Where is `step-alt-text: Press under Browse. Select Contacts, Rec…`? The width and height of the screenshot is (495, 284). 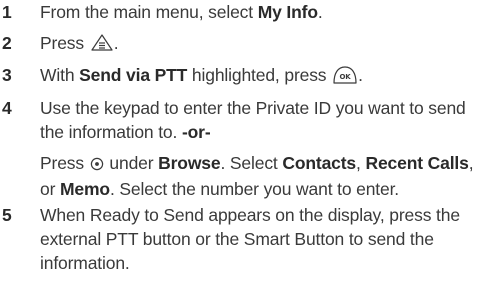 step-alt-text: Press under Browse. Select Contacts, Rec… is located at coordinates (257, 176).